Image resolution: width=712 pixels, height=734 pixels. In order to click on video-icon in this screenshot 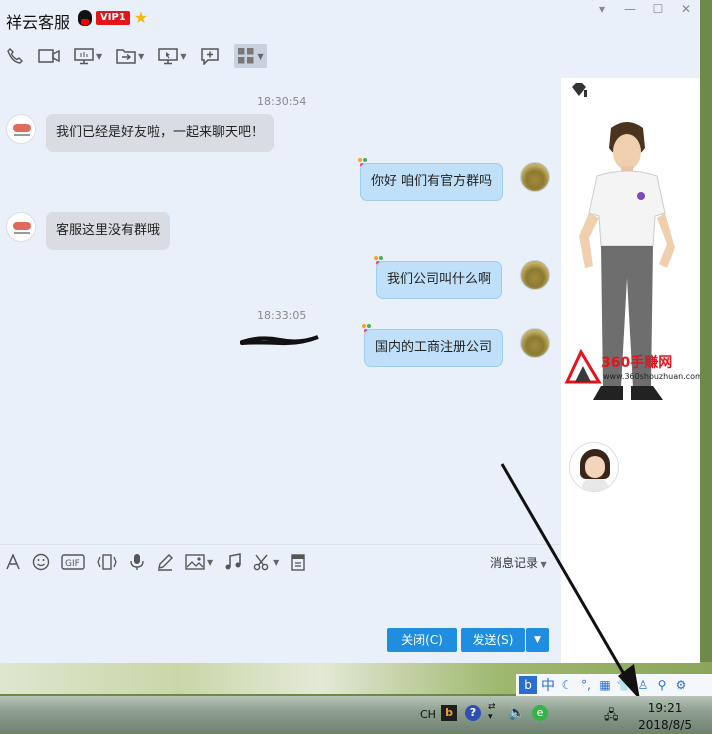, I will do `click(49, 56)`.